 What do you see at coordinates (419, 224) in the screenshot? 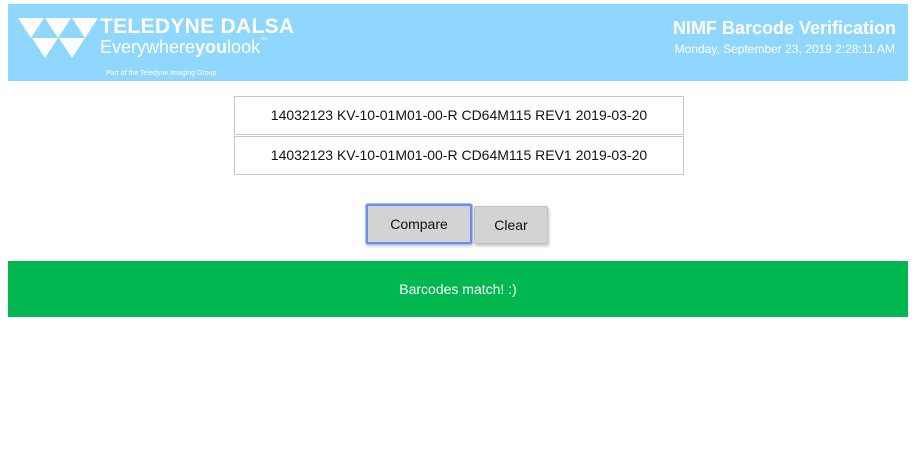
I see `compare-button: Compare` at bounding box center [419, 224].